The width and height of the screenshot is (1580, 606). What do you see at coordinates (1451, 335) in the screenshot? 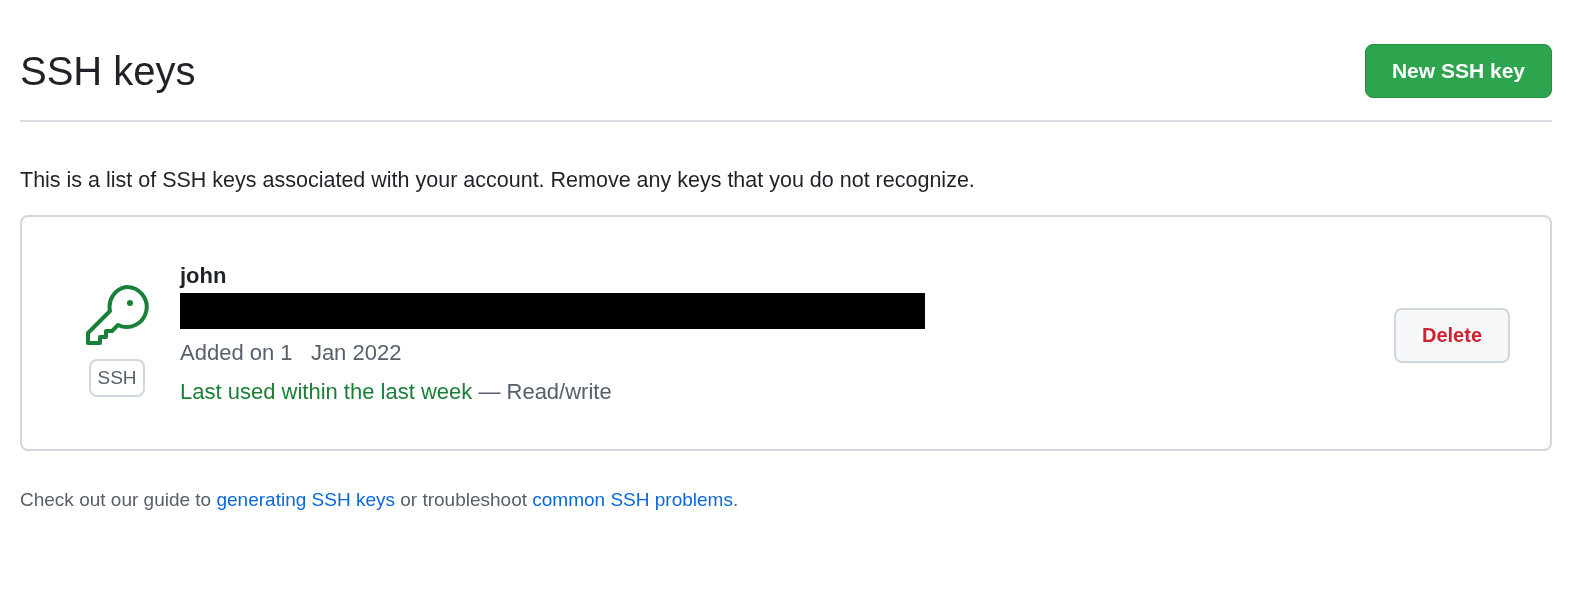
I see `delete-button: Delete` at bounding box center [1451, 335].